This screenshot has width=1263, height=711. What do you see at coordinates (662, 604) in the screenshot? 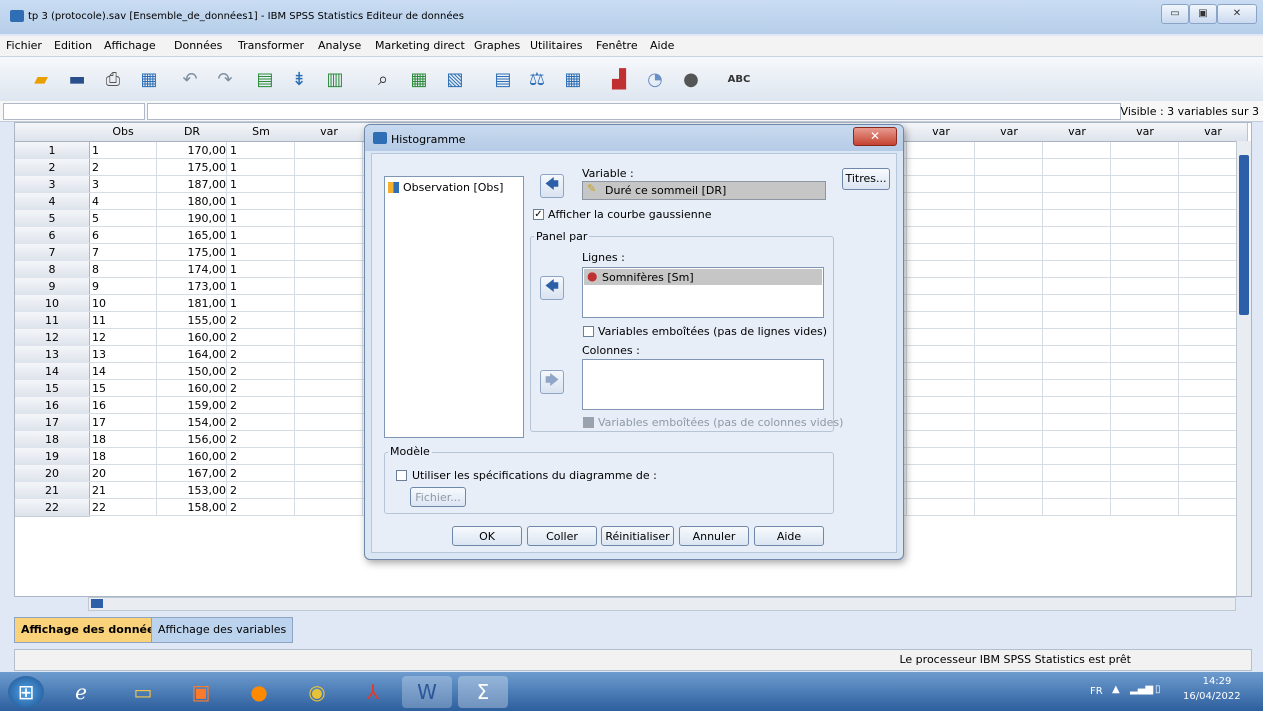
I see `horizontal-scrollbar` at bounding box center [662, 604].